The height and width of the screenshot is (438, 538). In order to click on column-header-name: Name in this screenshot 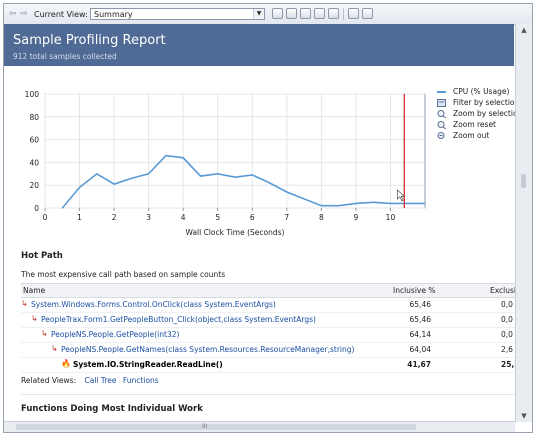, I will do `click(34, 290)`.